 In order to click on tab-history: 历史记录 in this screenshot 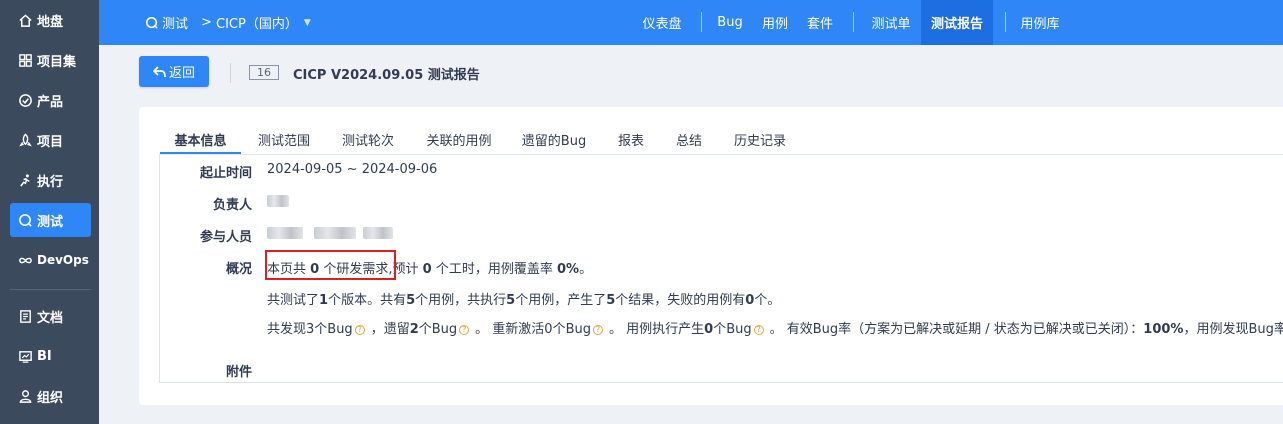, I will do `click(760, 139)`.